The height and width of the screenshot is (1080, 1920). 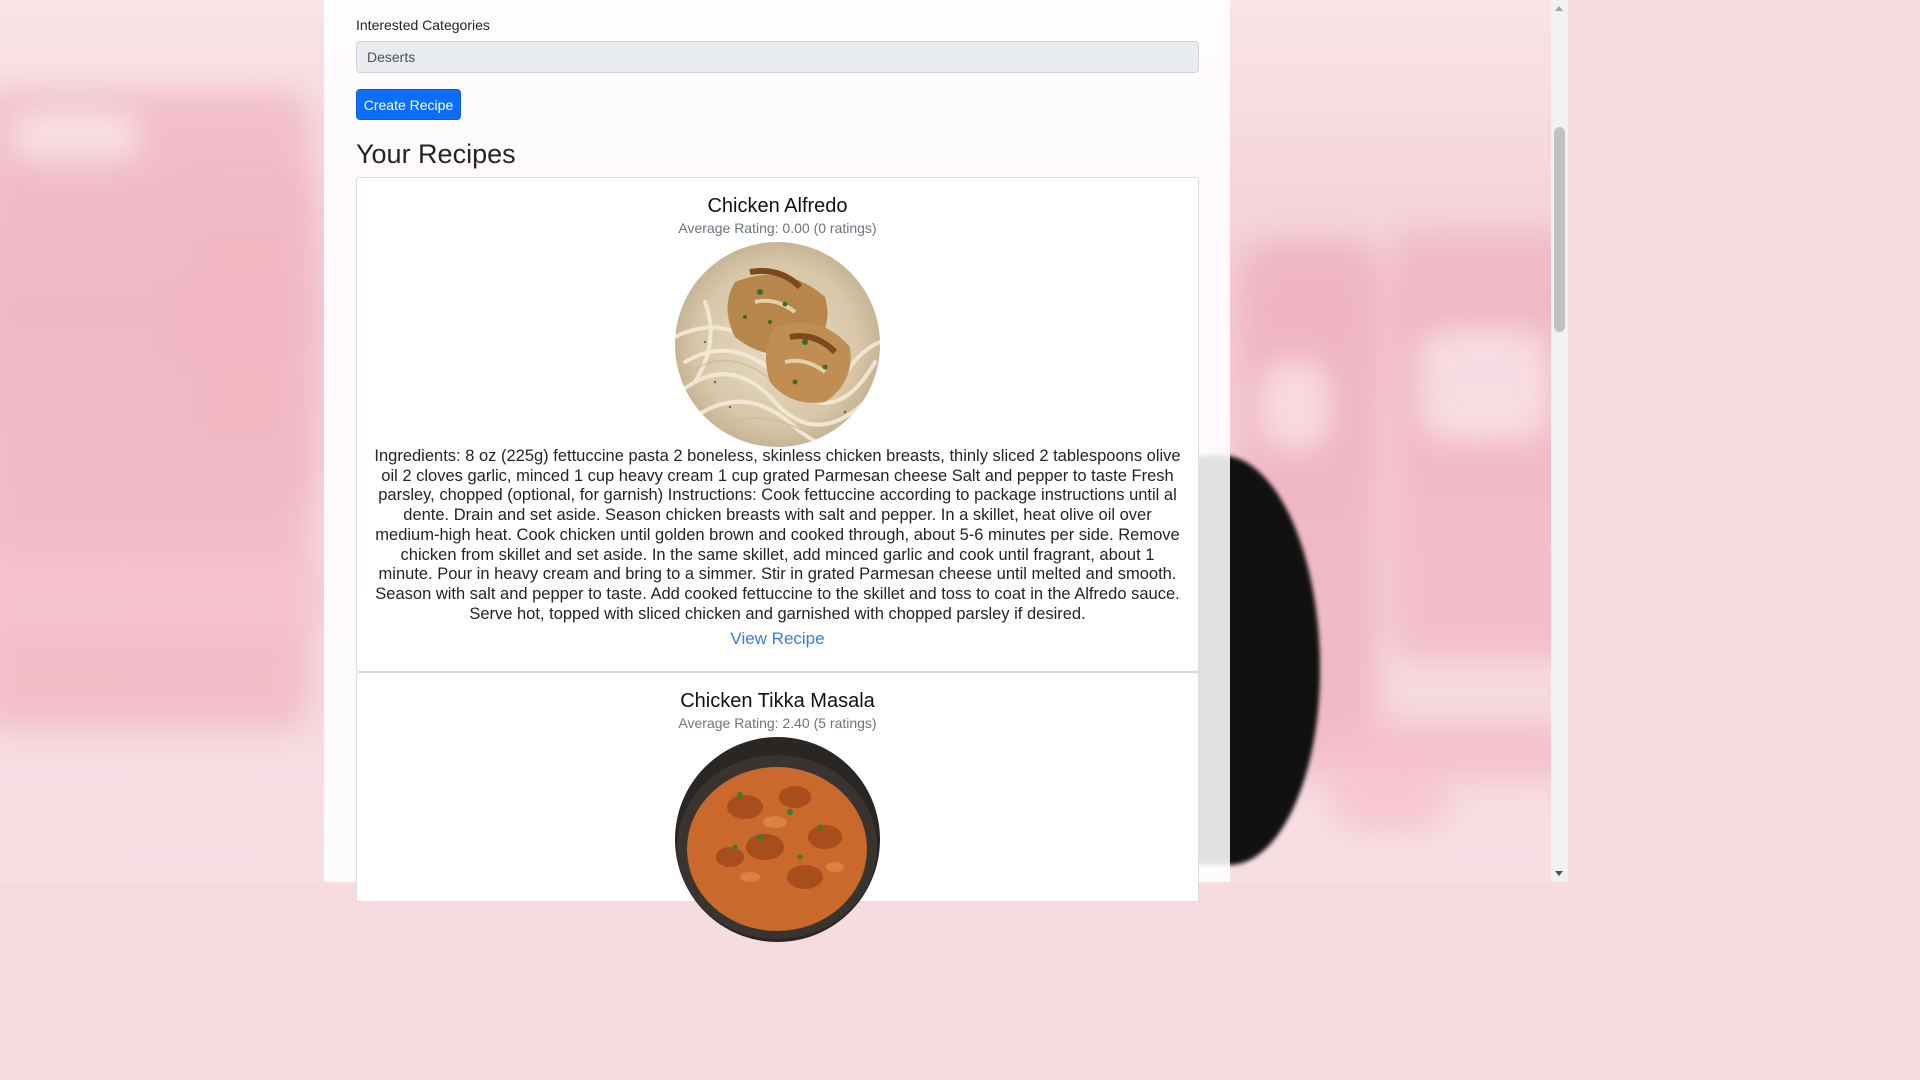 I want to click on recipe-title: Chicken Alfredo, so click(x=777, y=206).